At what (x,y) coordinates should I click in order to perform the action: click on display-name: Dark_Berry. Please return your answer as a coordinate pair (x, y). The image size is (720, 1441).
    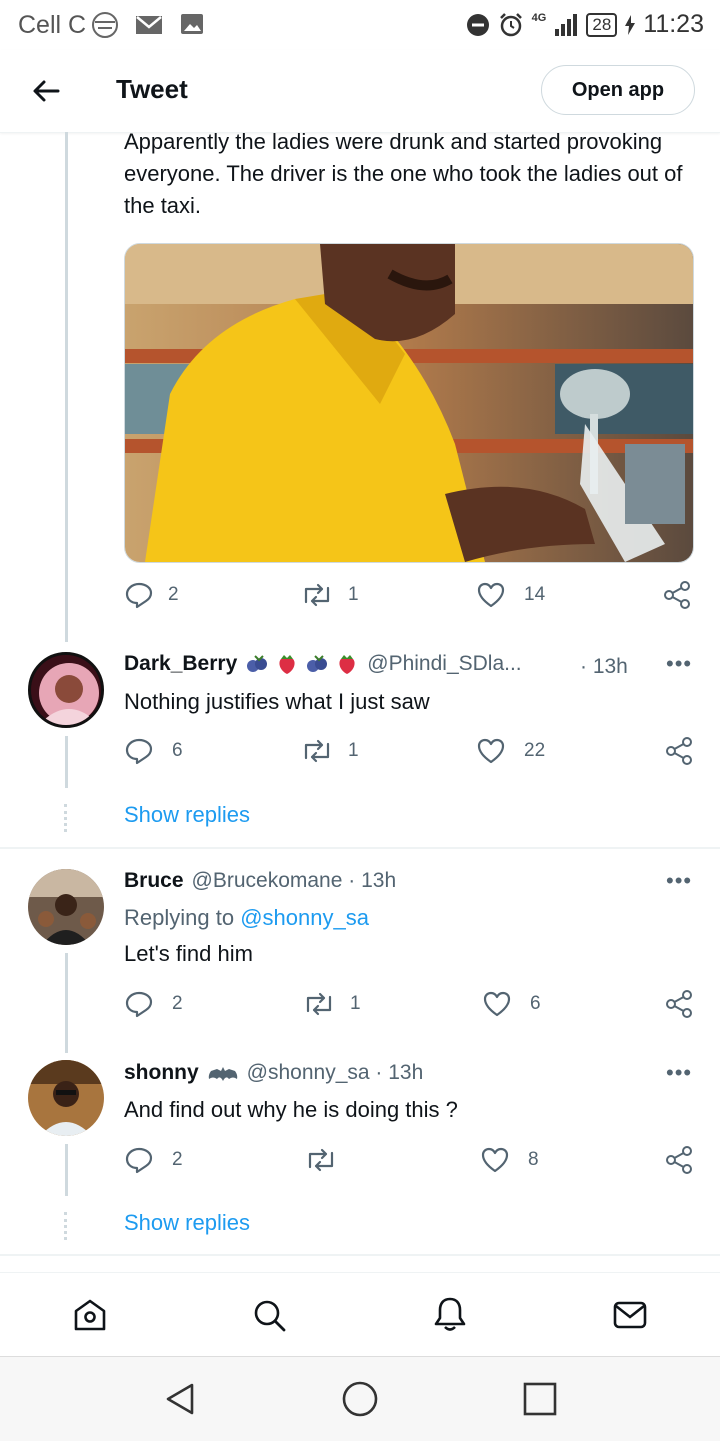
    Looking at the image, I should click on (180, 664).